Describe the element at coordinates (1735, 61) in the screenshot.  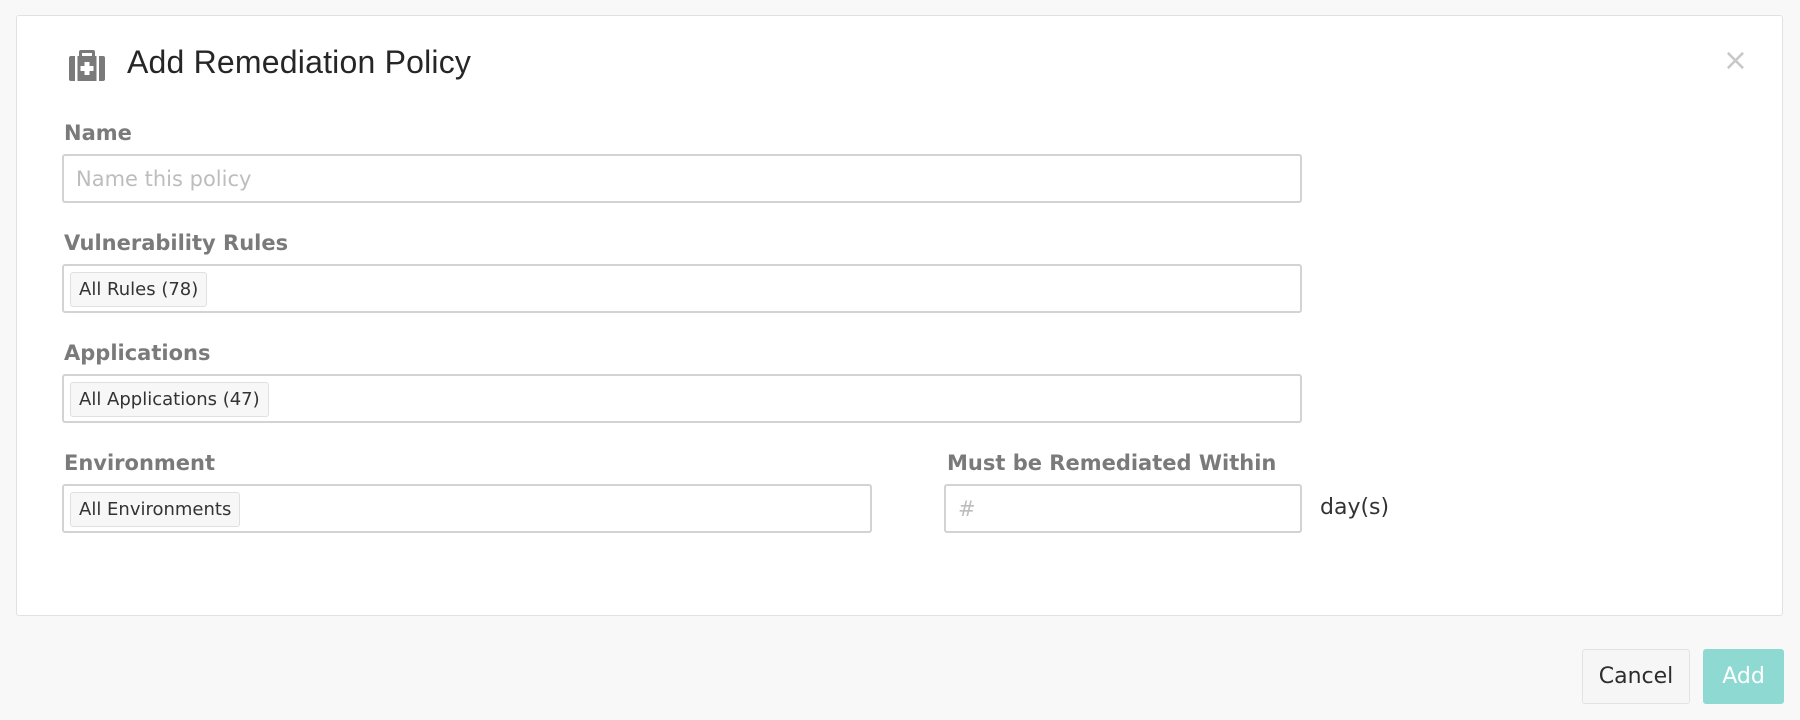
I see `close-icon: ×` at that location.